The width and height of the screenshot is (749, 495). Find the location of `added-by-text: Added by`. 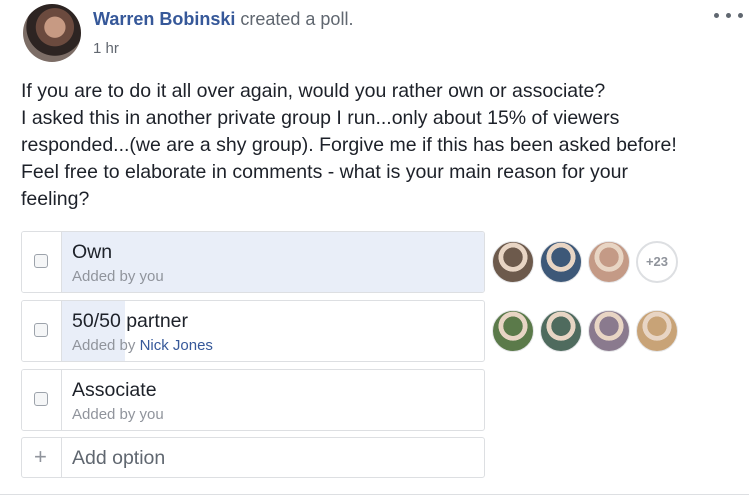

added-by-text: Added by is located at coordinates (104, 345).